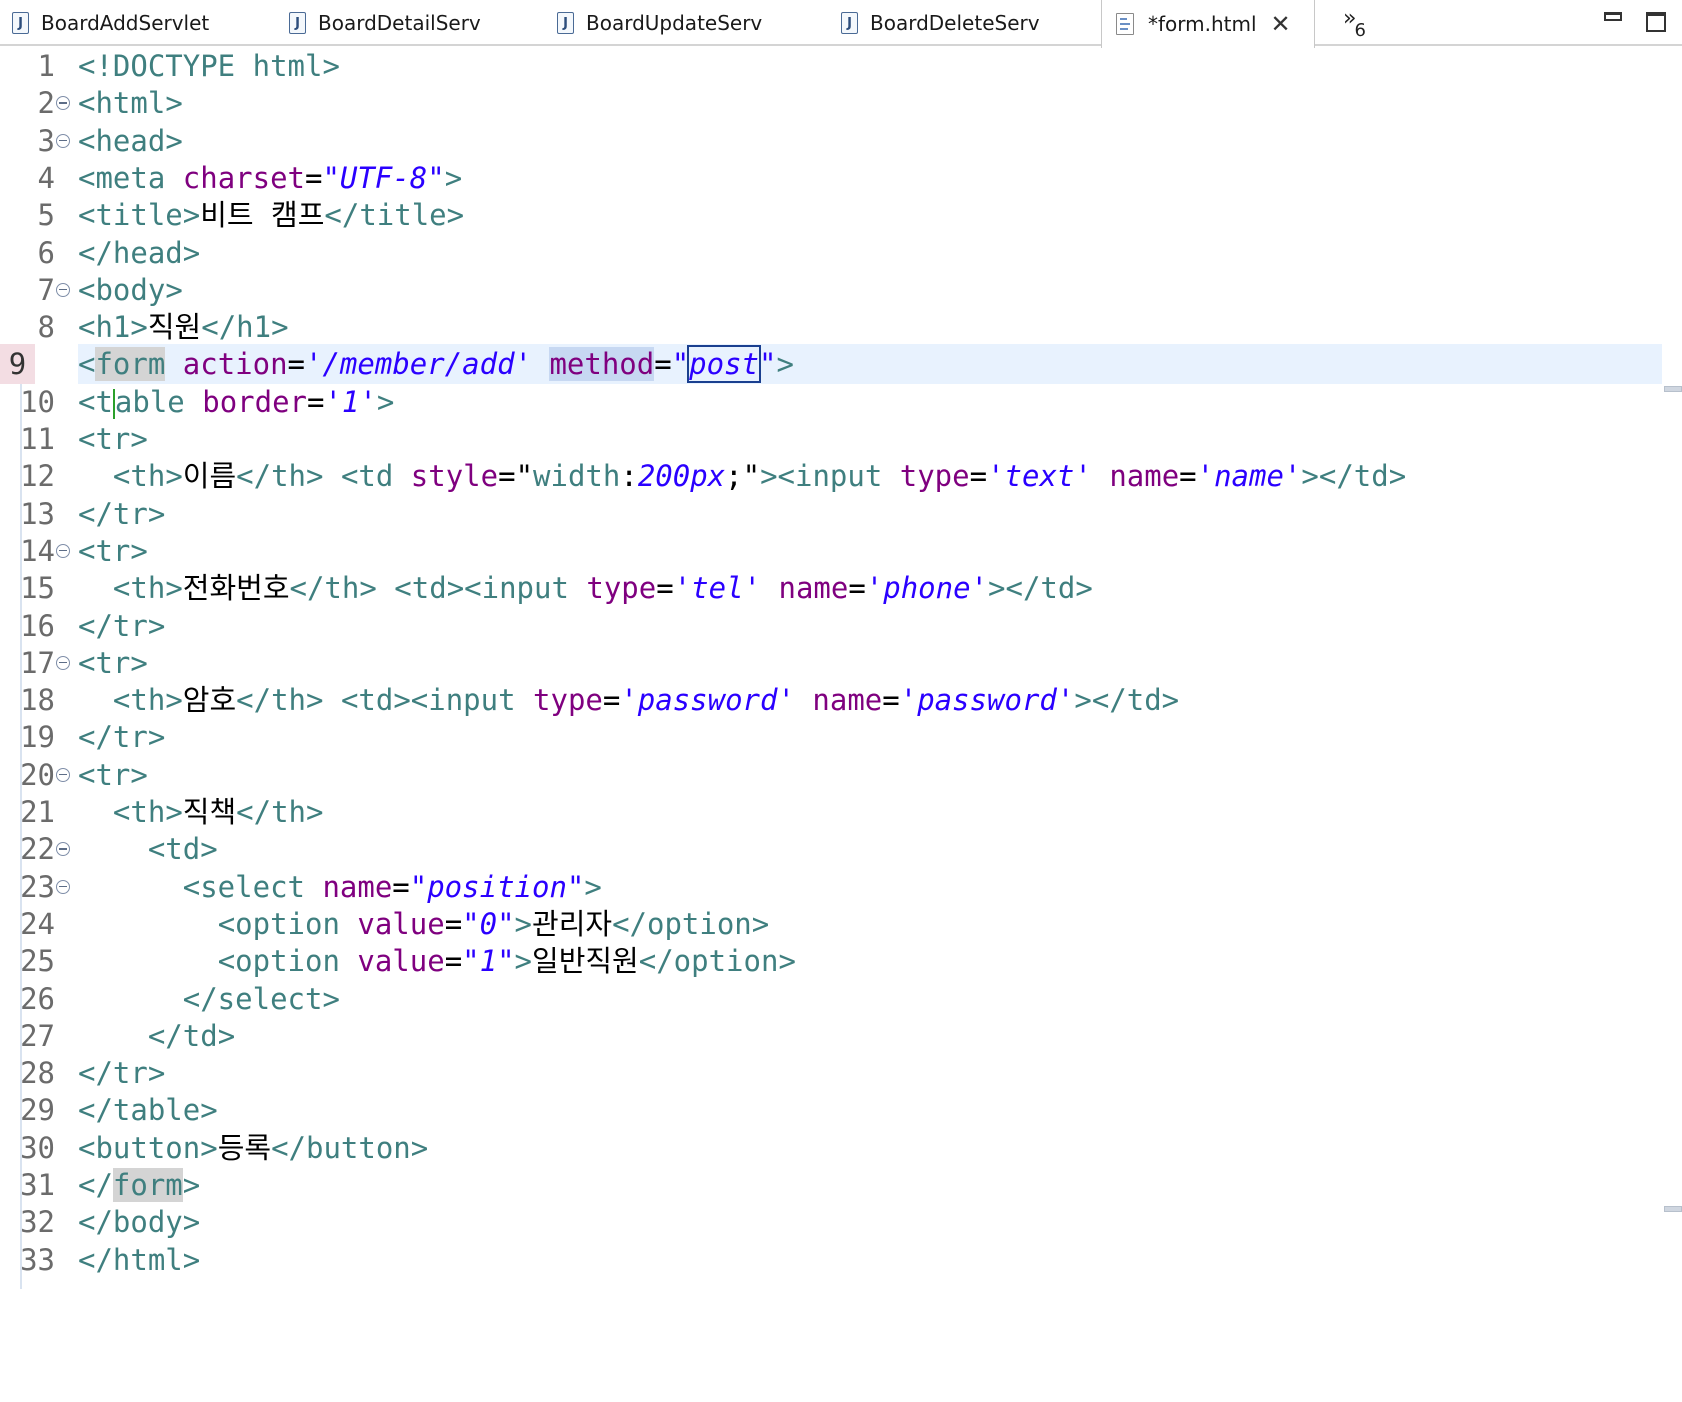  Describe the element at coordinates (183, 327) in the screenshot. I see `code-text: <h1>직원</h1>` at that location.